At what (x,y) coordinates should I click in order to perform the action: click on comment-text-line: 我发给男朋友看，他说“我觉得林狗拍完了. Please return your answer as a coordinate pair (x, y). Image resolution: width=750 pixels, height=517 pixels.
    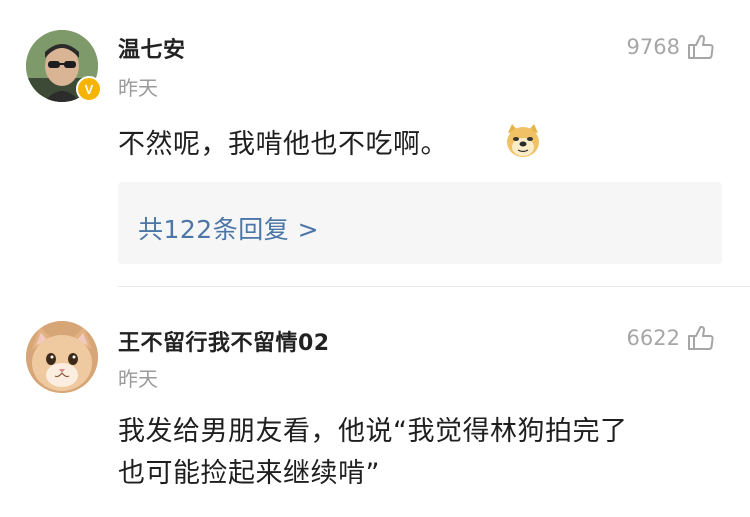
    Looking at the image, I should click on (373, 431).